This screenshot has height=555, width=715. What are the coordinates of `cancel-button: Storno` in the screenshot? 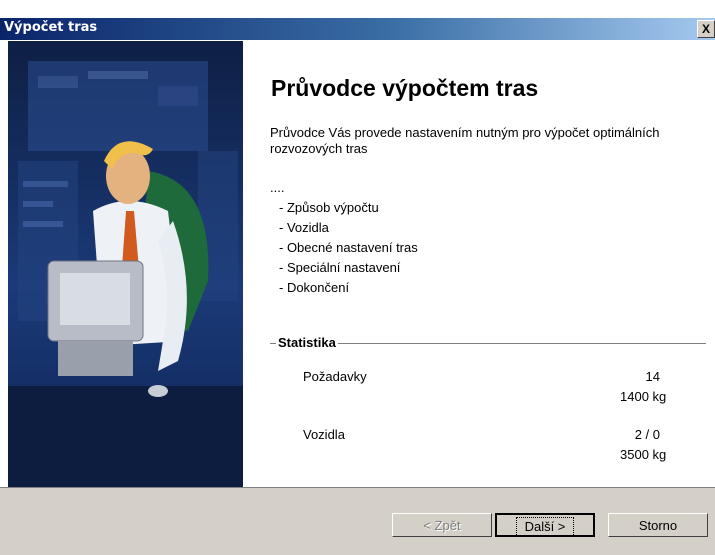 It's located at (658, 525).